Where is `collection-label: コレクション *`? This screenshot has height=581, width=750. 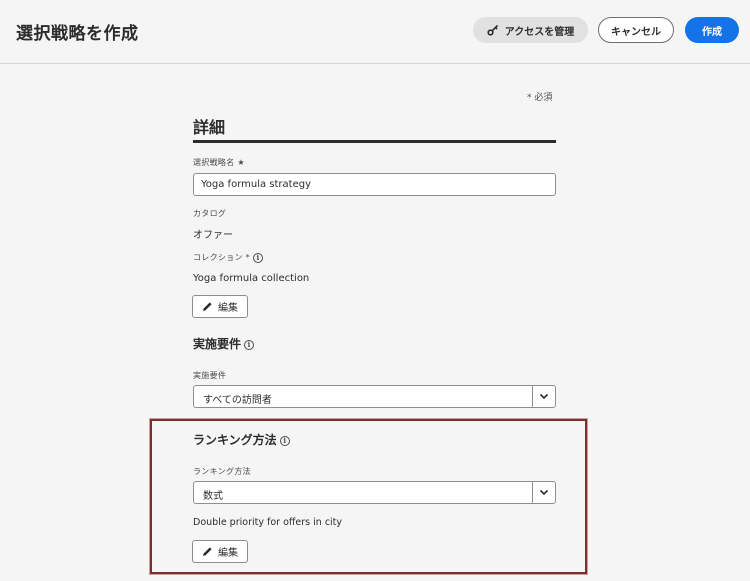 collection-label: コレクション * is located at coordinates (221, 257).